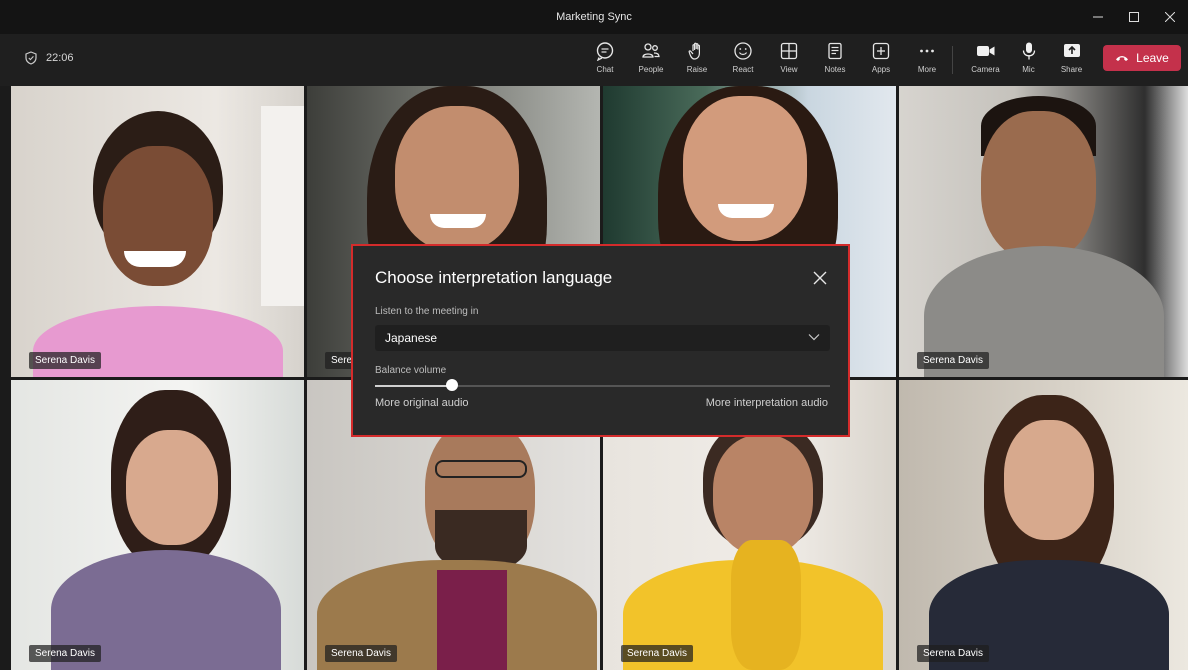  Describe the element at coordinates (985, 69) in the screenshot. I see `camera-label: Camera` at that location.